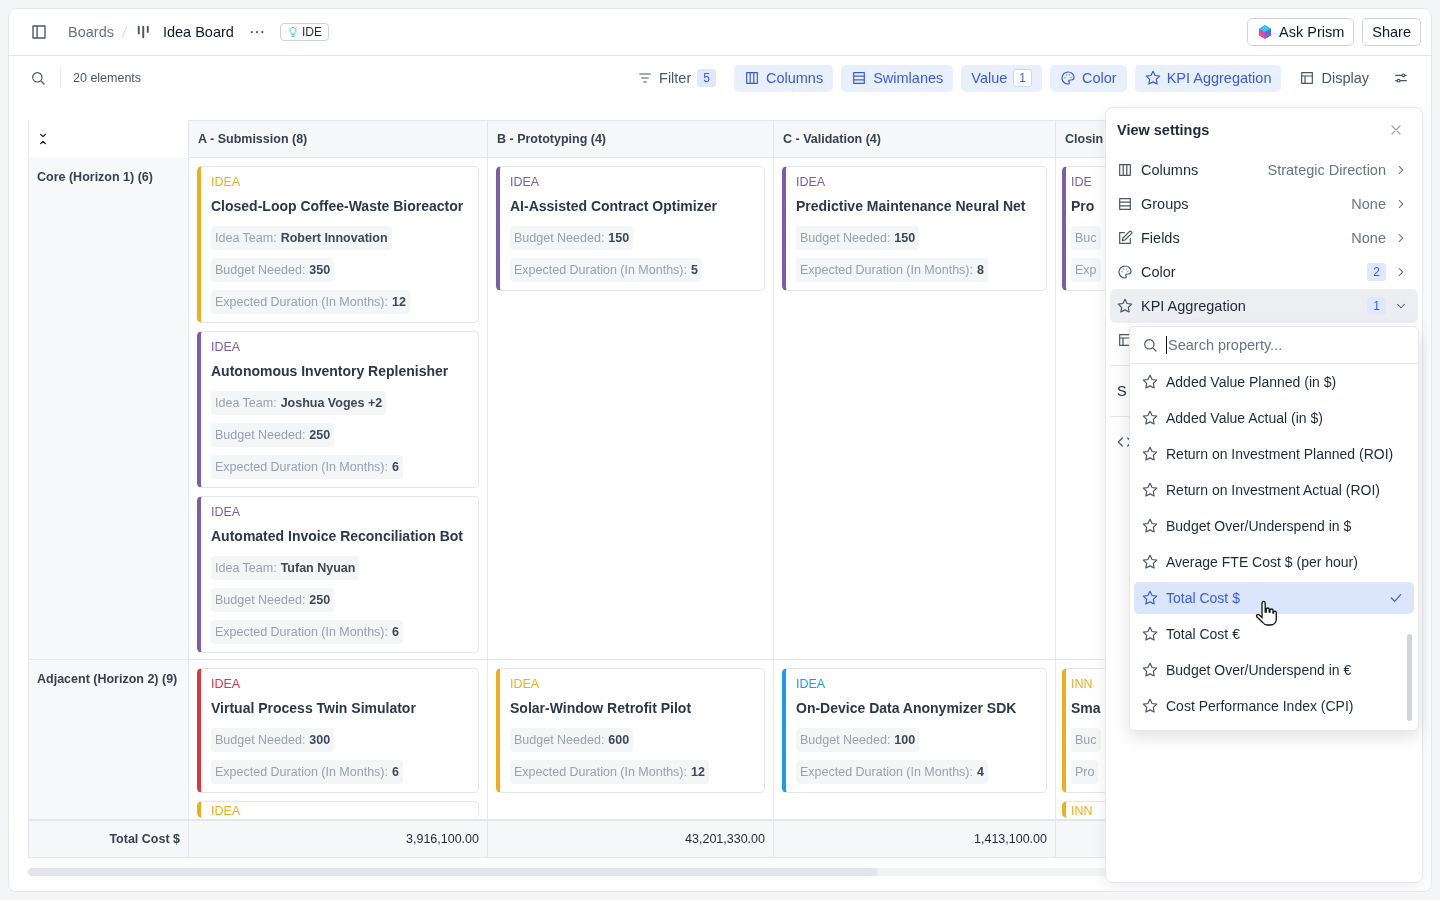 The image size is (1440, 900). I want to click on settings-row: Groups None, so click(1264, 204).